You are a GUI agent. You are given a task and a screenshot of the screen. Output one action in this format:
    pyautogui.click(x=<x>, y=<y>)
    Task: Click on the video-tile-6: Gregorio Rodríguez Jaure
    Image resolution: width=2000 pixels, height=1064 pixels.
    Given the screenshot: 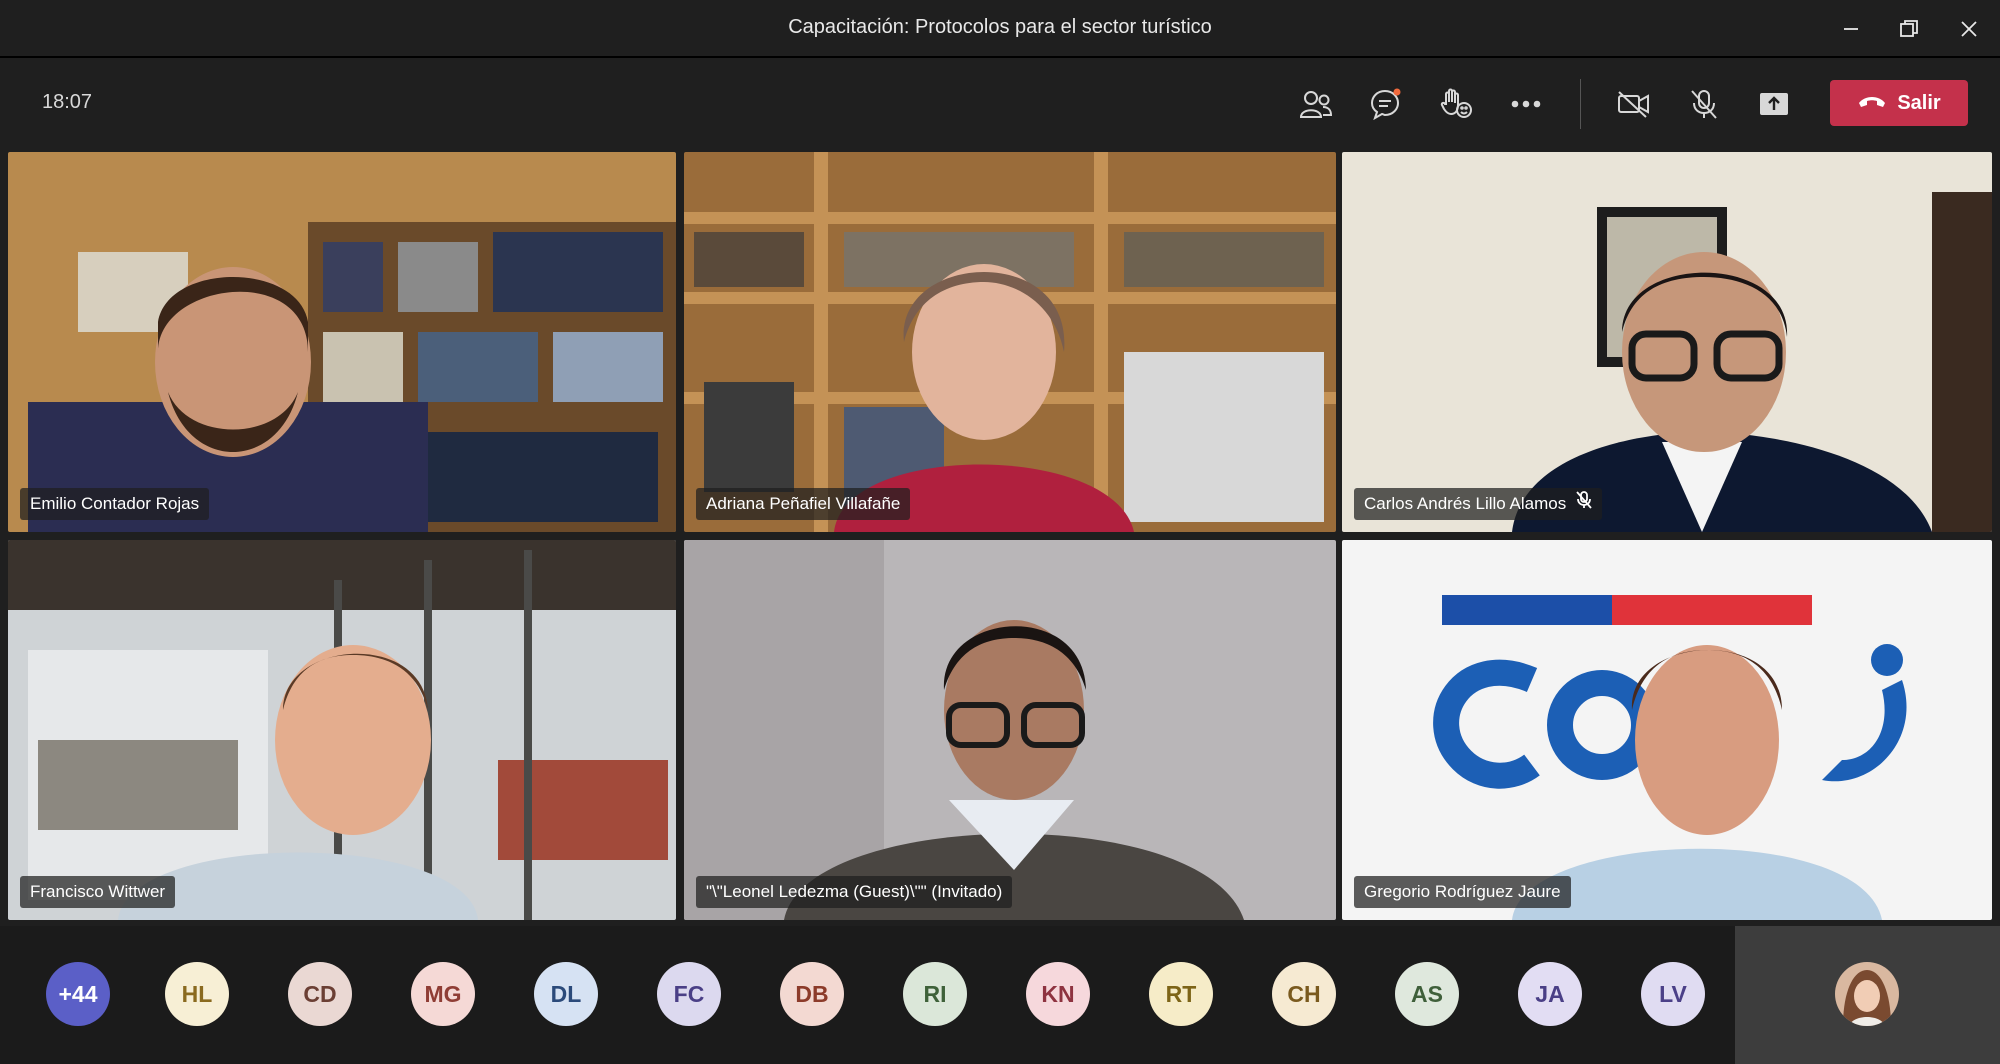 What is the action you would take?
    pyautogui.click(x=1667, y=730)
    